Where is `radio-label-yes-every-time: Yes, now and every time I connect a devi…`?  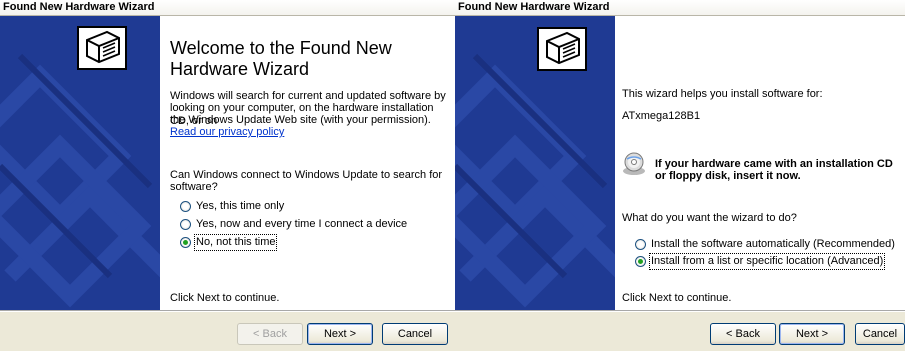 radio-label-yes-every-time: Yes, now and every time I connect a devi… is located at coordinates (301, 224).